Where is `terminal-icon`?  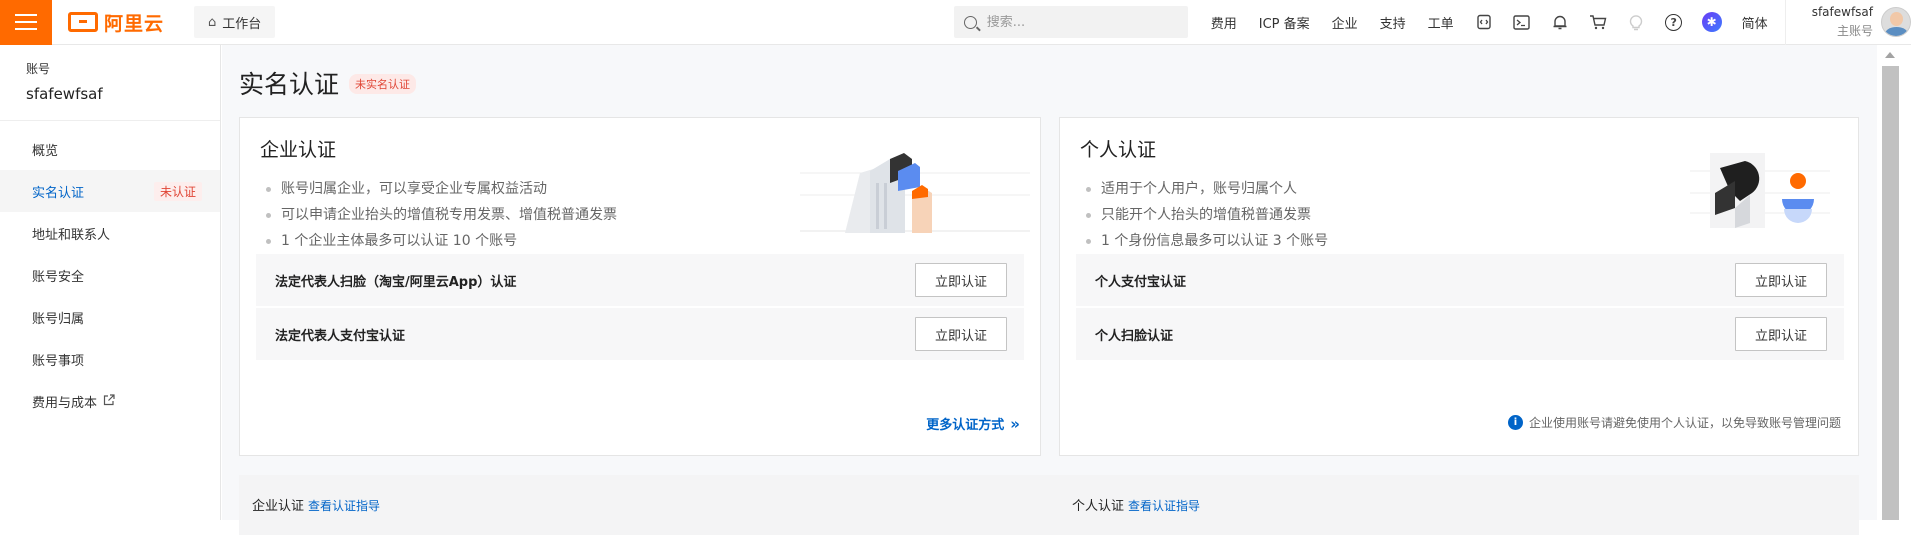
terminal-icon is located at coordinates (1522, 22).